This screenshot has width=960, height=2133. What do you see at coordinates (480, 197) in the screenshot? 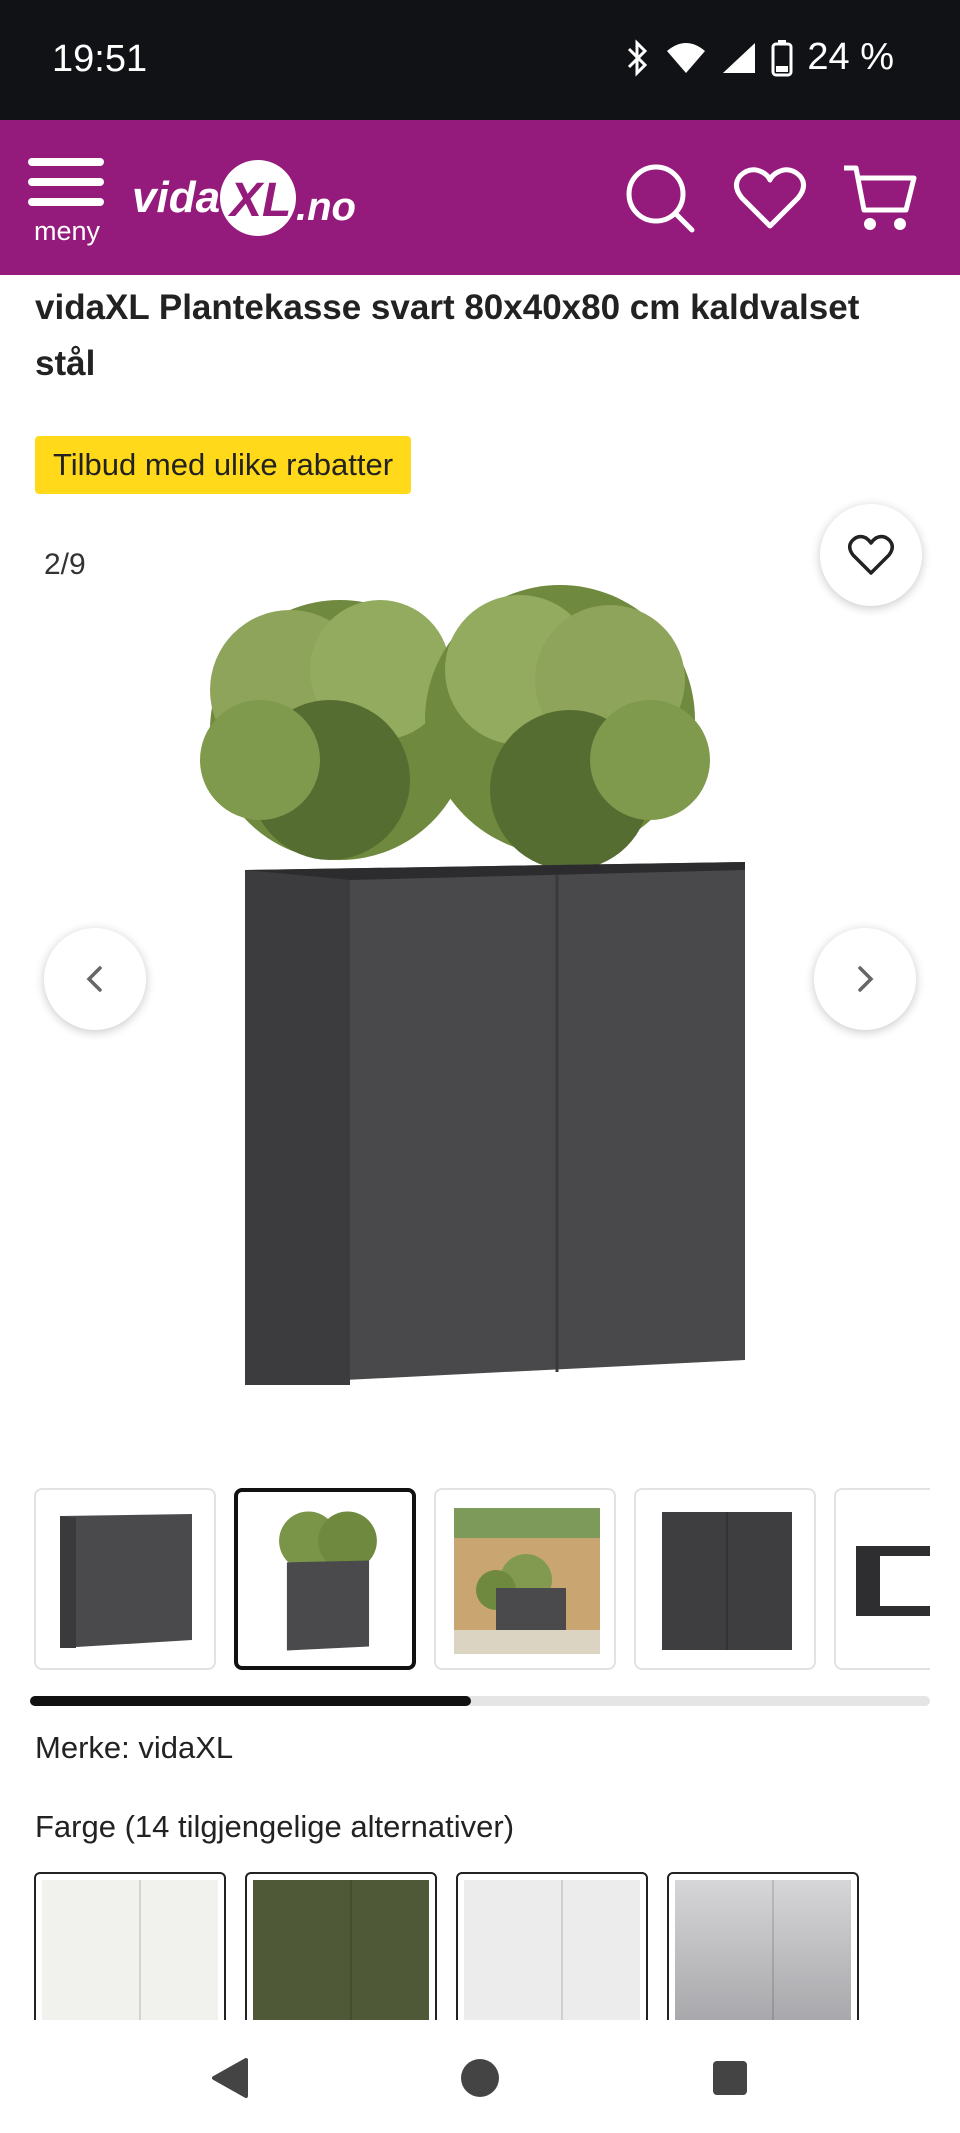
I see `site-header: meny vida XL .no` at bounding box center [480, 197].